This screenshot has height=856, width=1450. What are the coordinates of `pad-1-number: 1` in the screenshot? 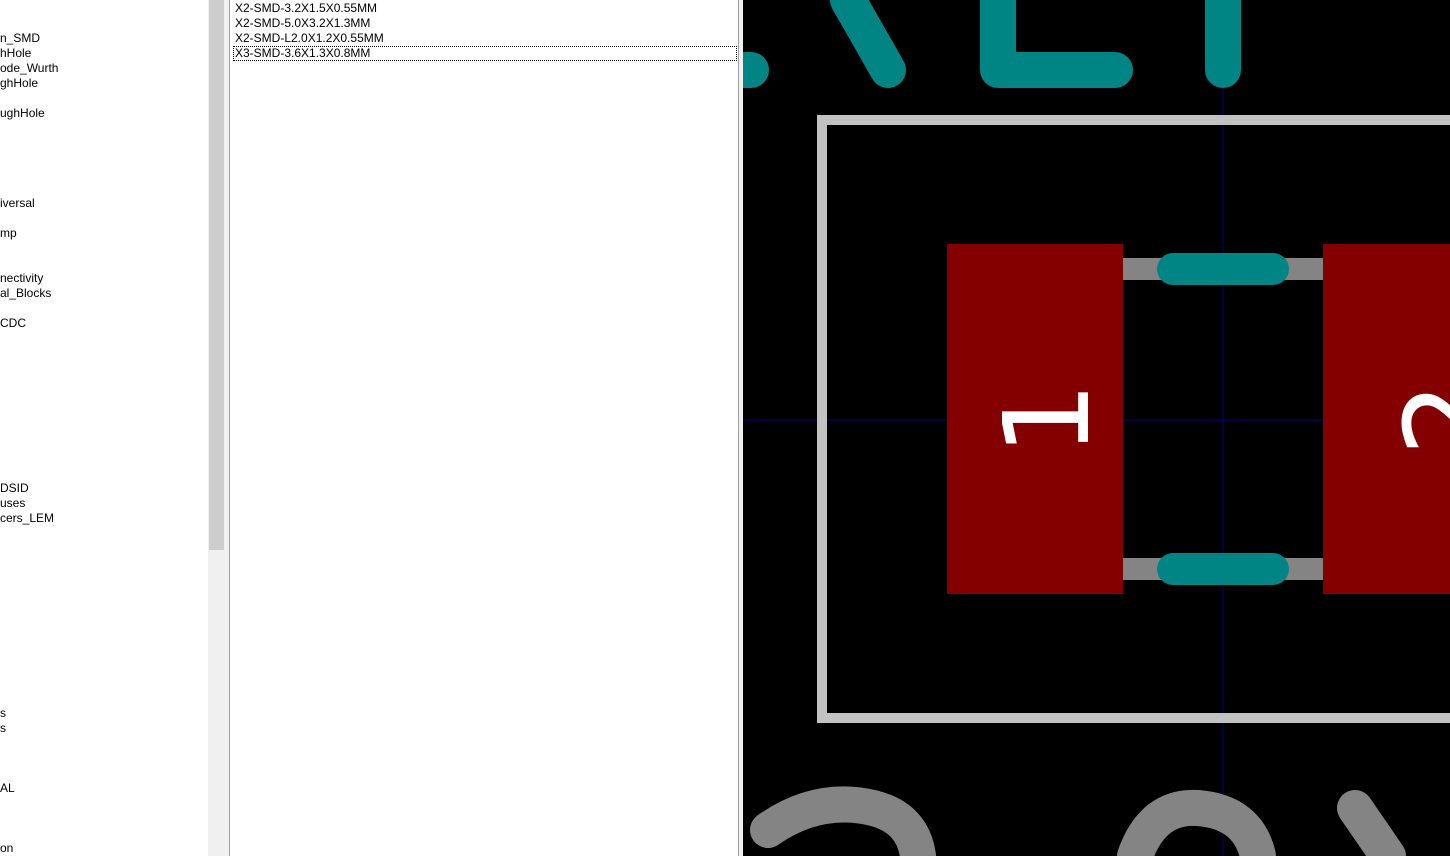 It's located at (1047, 418).